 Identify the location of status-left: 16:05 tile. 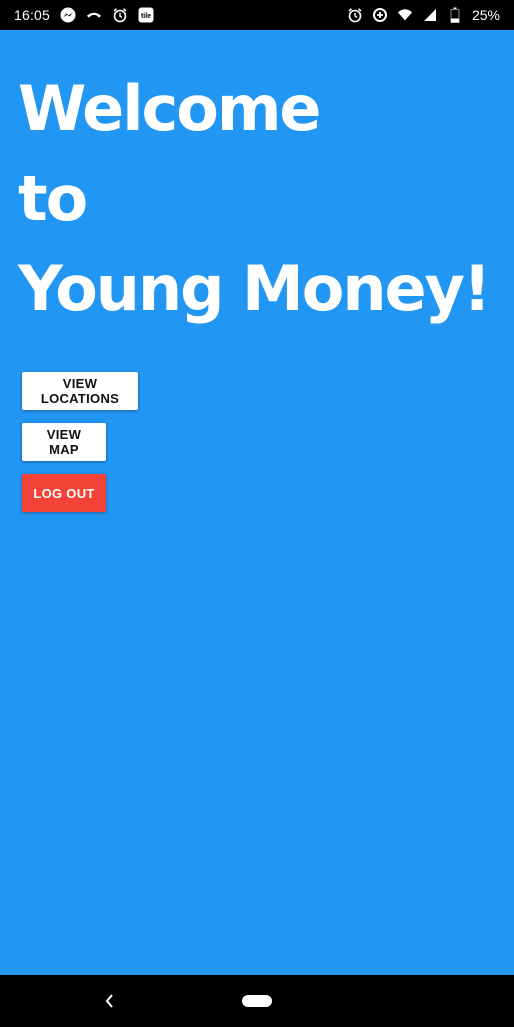
(84, 15).